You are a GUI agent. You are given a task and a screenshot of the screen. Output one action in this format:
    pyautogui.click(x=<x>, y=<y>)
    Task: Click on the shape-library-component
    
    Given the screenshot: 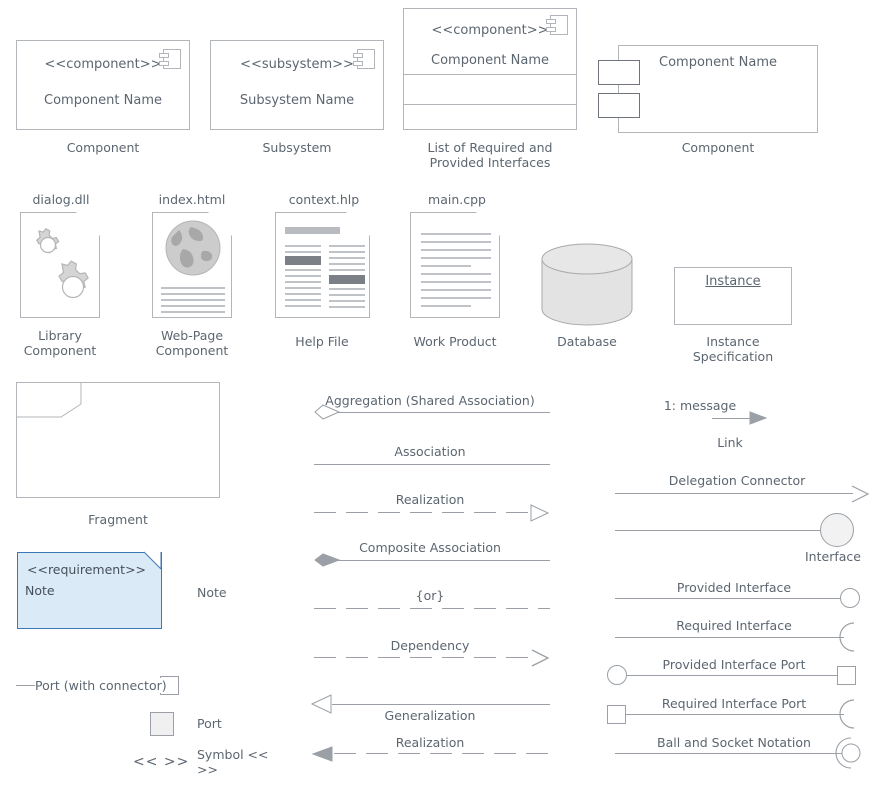 What is the action you would take?
    pyautogui.click(x=60, y=265)
    